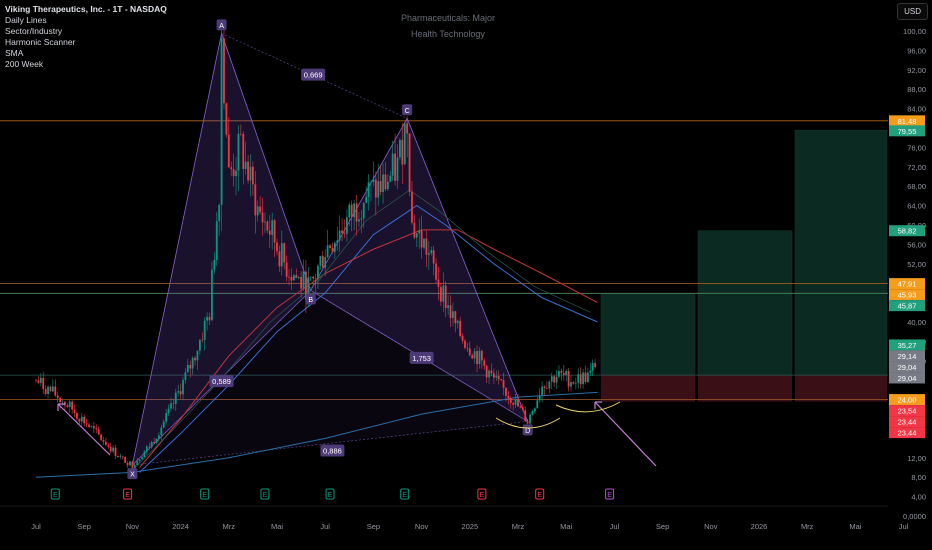 This screenshot has height=550, width=932. What do you see at coordinates (914, 516) in the screenshot?
I see `price-tick: 0,0000` at bounding box center [914, 516].